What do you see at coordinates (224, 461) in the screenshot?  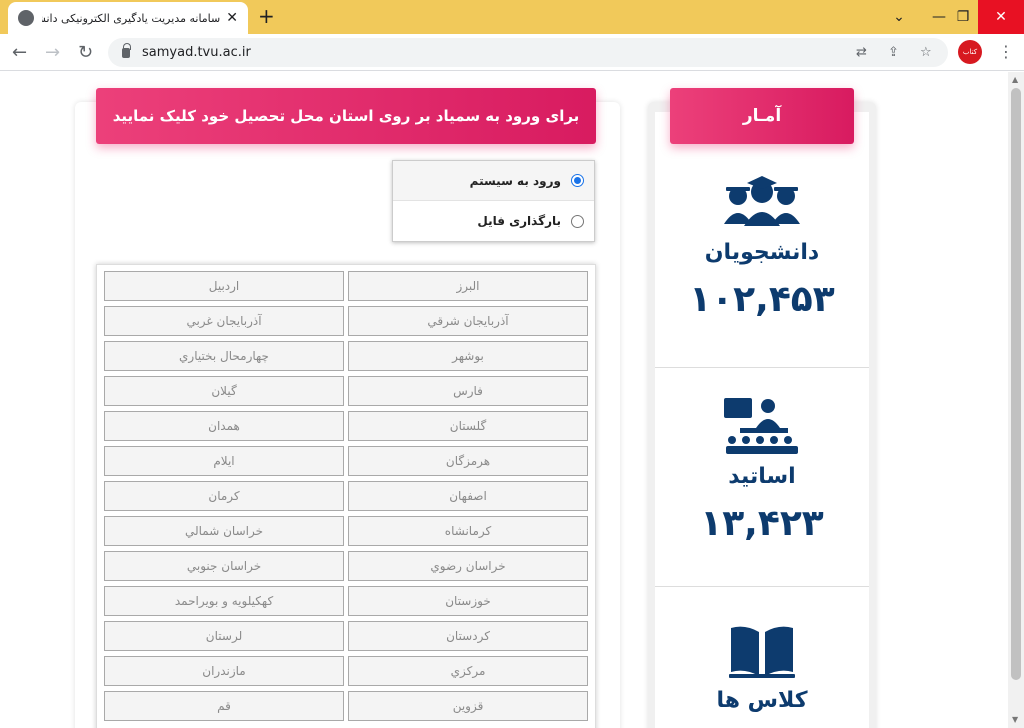 I see `province-button: ايلام` at bounding box center [224, 461].